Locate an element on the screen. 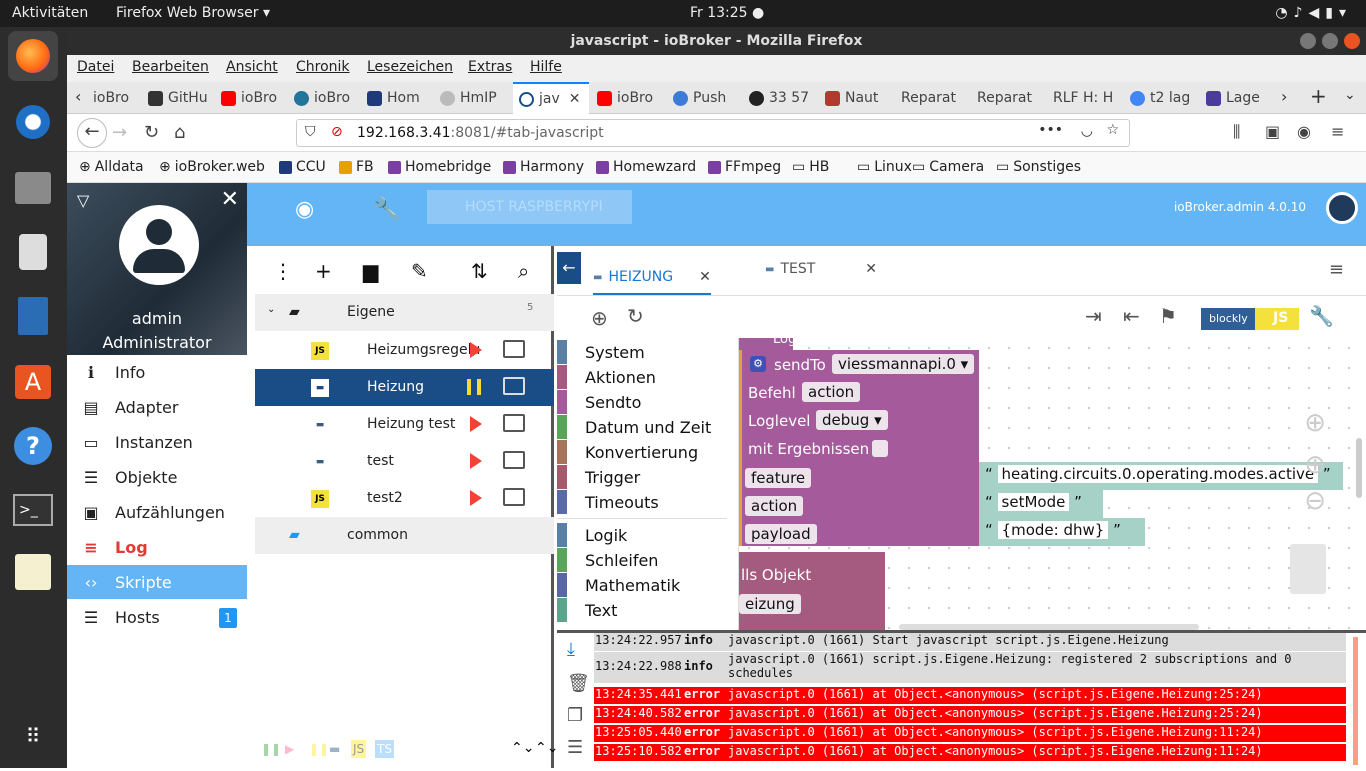 The width and height of the screenshot is (1366, 771). library-icon: ⫼ is located at coordinates (1236, 132).